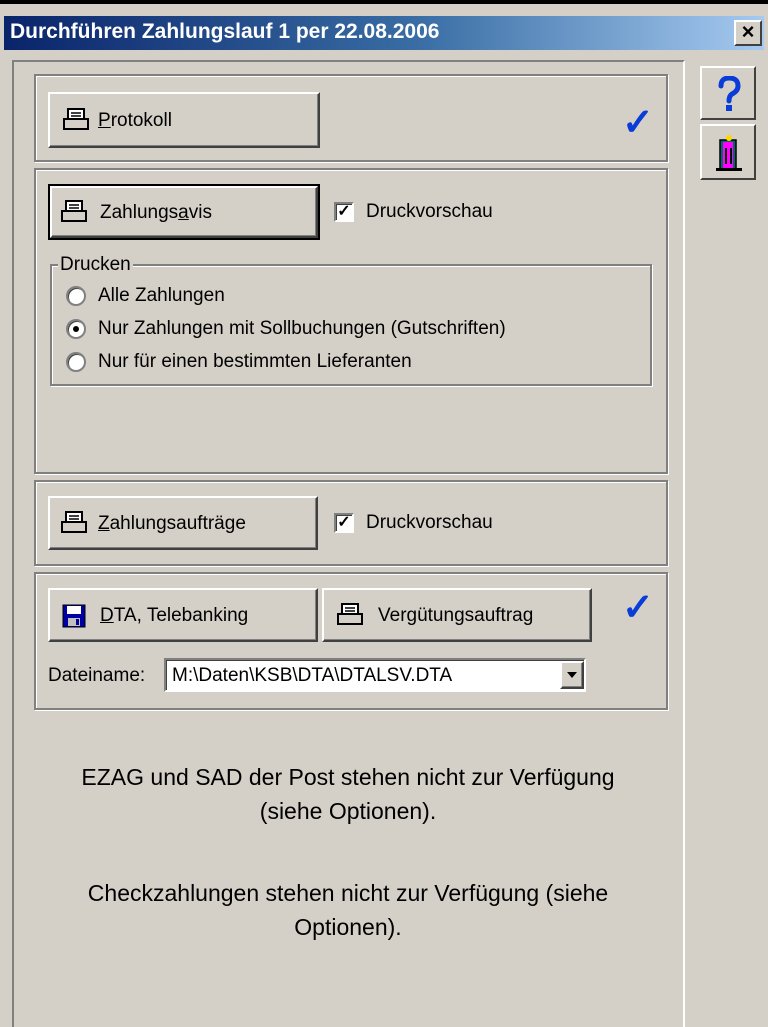 The image size is (768, 1027). Describe the element at coordinates (429, 211) in the screenshot. I see `zahlungsavis-preview-label: Druckvorschau` at that location.